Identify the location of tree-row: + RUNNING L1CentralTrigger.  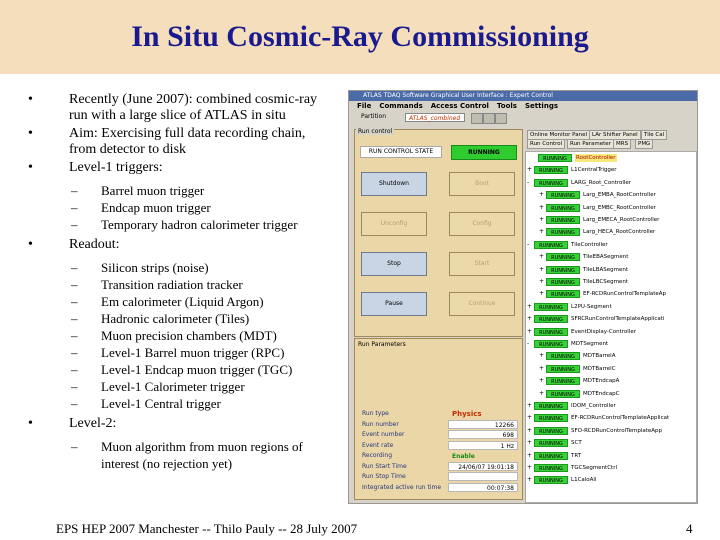
(611, 170).